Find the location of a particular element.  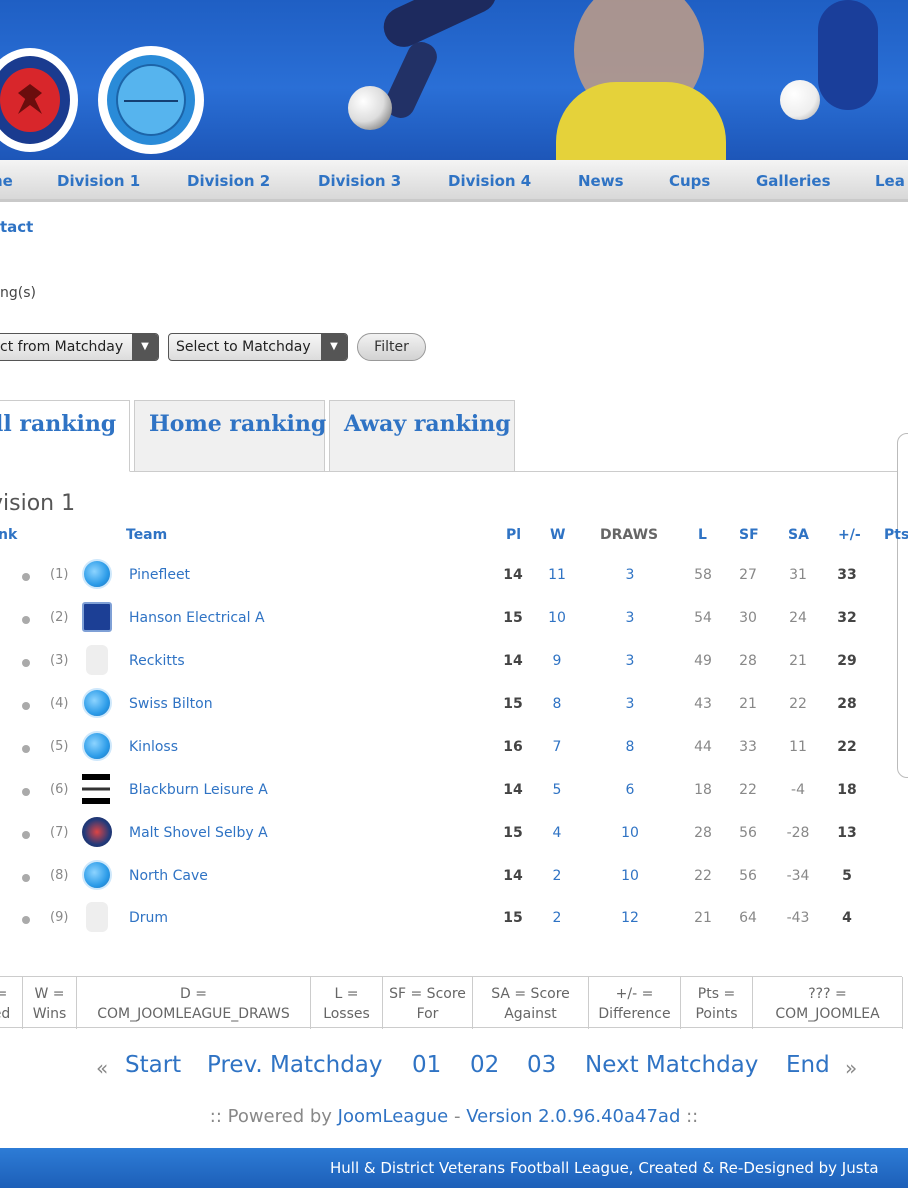

cell-wins: 4 is located at coordinates (557, 833).